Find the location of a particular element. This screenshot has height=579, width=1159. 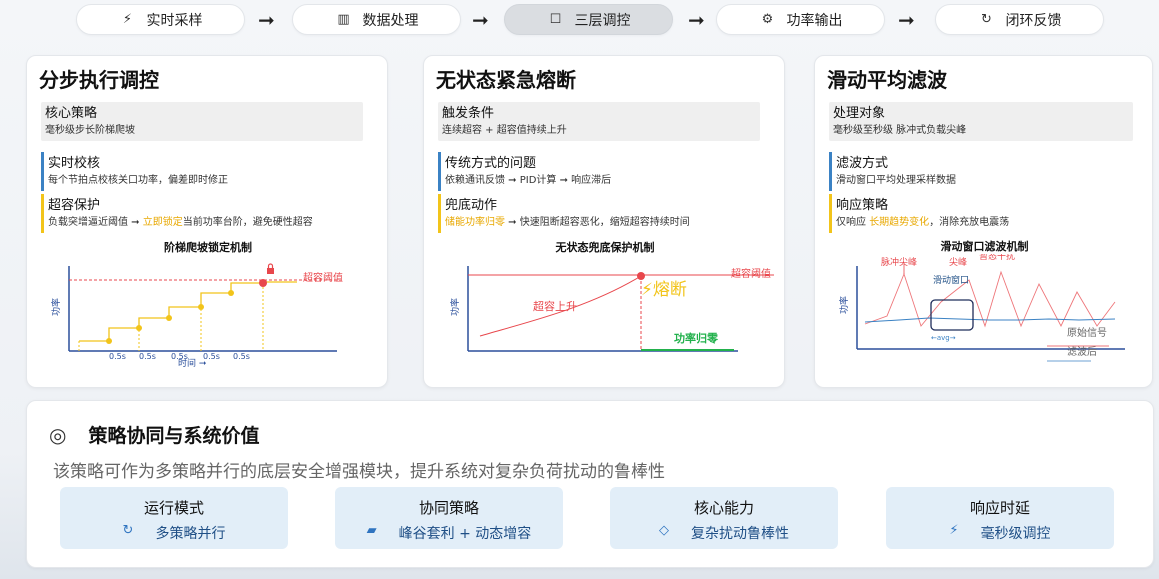

shield-icon: ◇ is located at coordinates (664, 530).